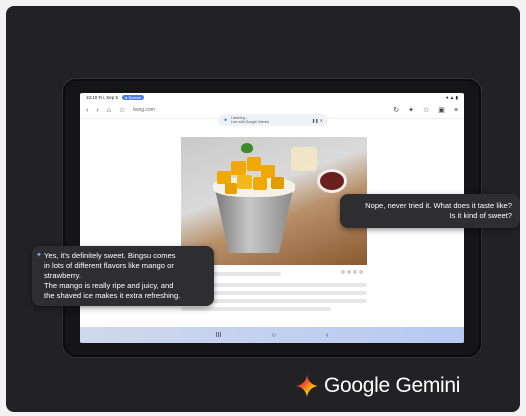 The height and width of the screenshot is (416, 526). What do you see at coordinates (352, 272) in the screenshot?
I see `carousel-dots` at bounding box center [352, 272].